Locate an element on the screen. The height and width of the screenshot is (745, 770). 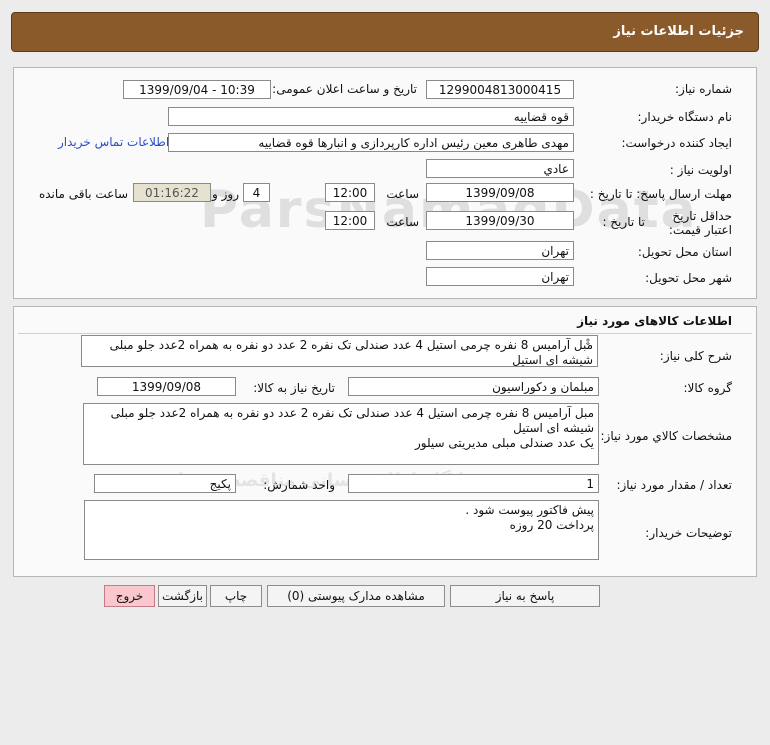
unit-field: پکیج is located at coordinates (165, 483).